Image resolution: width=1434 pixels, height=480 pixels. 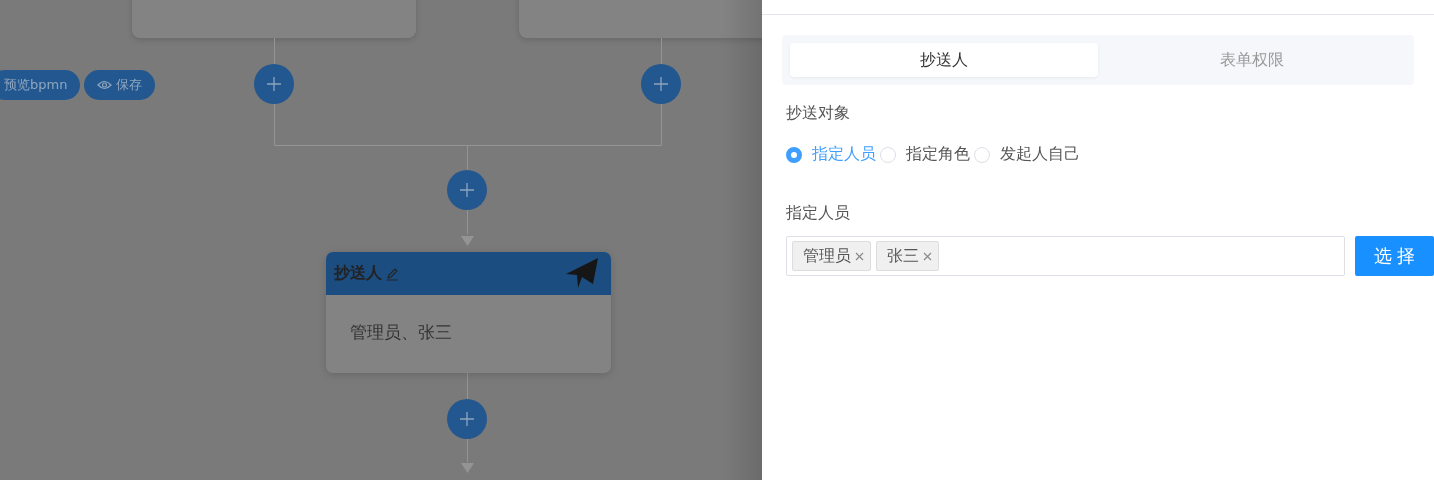 I want to click on node-content: 管理员、张三, so click(x=401, y=332).